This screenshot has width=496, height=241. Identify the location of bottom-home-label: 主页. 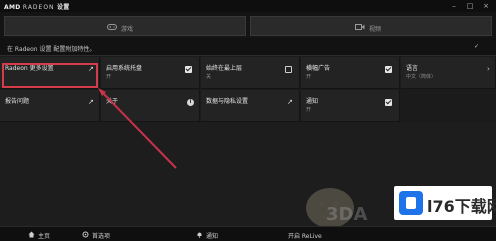
(44, 235).